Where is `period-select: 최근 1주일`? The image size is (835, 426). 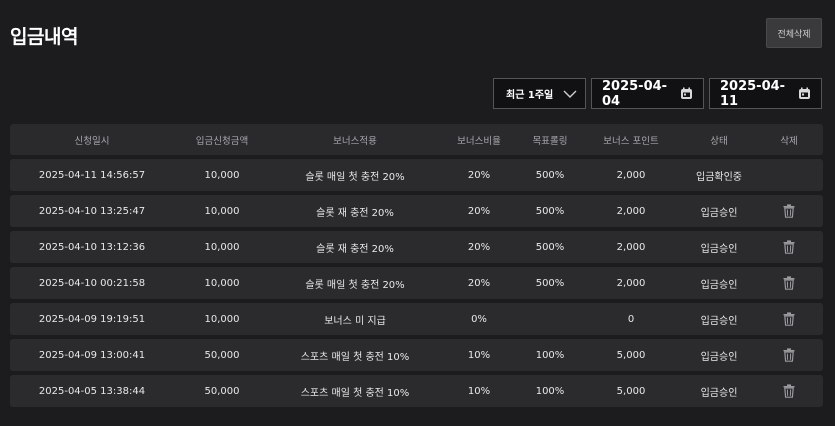
period-select: 최근 1주일 is located at coordinates (539, 93).